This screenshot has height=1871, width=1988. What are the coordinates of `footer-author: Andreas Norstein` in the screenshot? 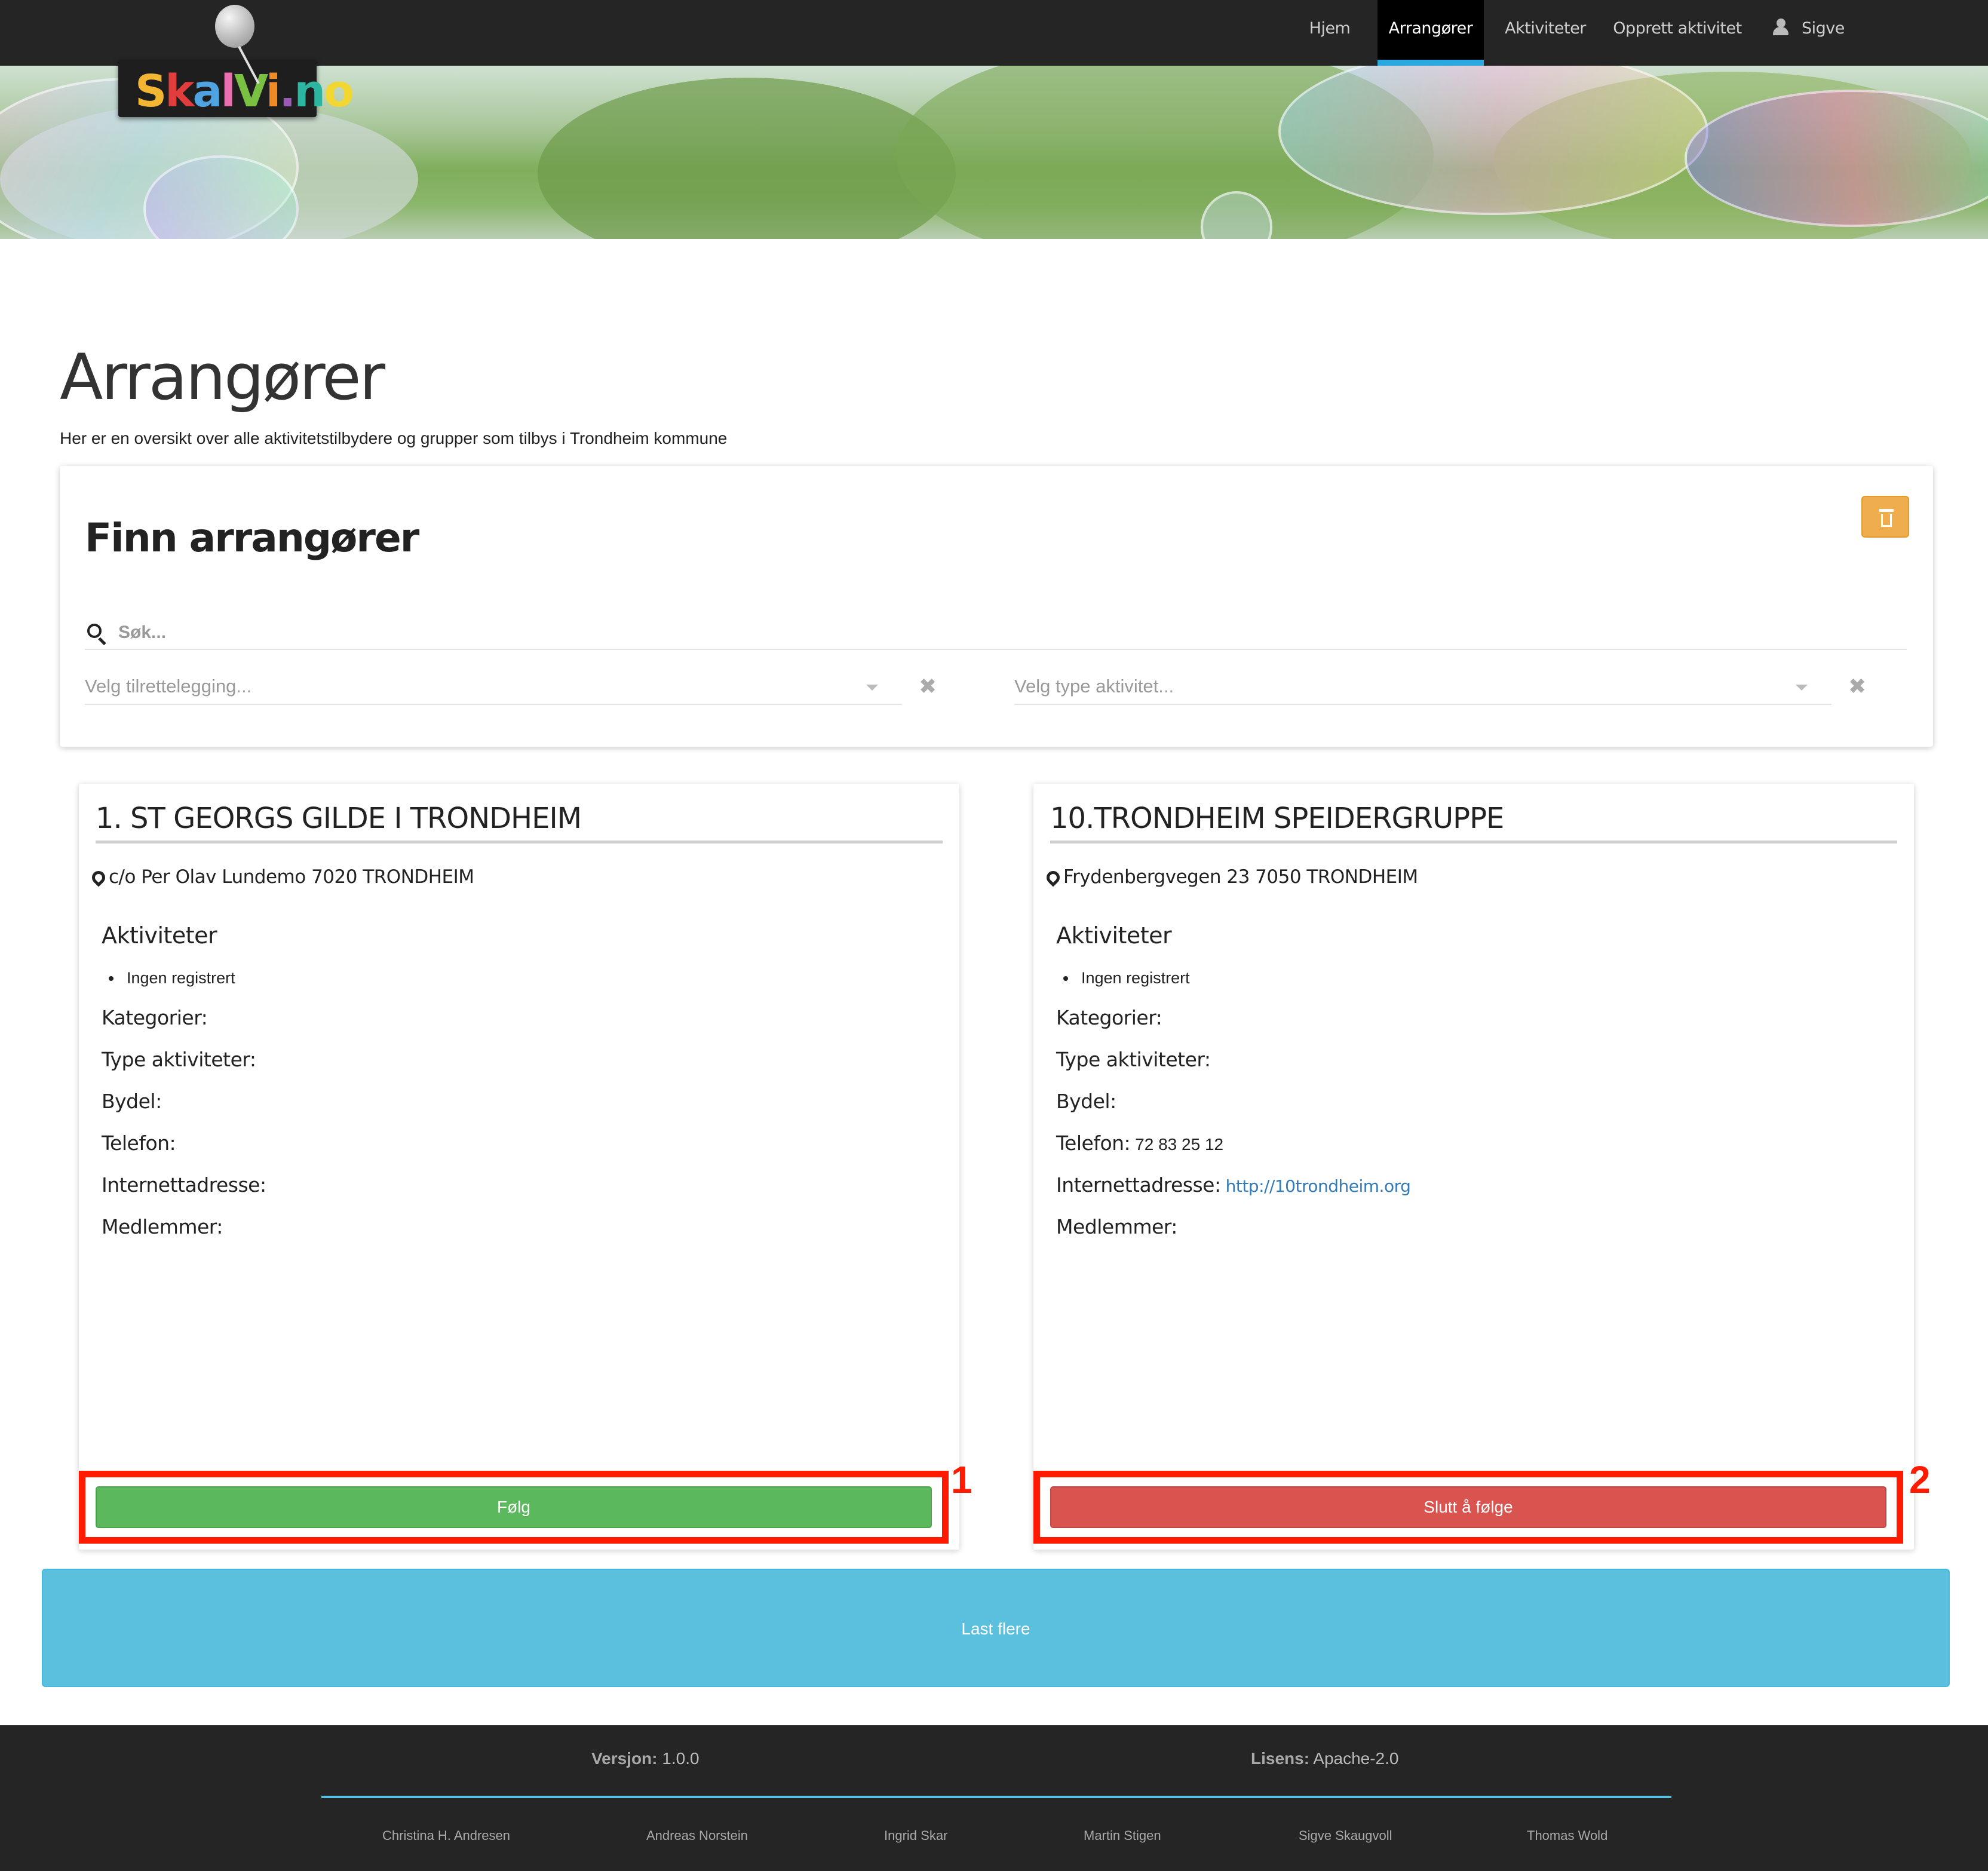 It's located at (697, 1835).